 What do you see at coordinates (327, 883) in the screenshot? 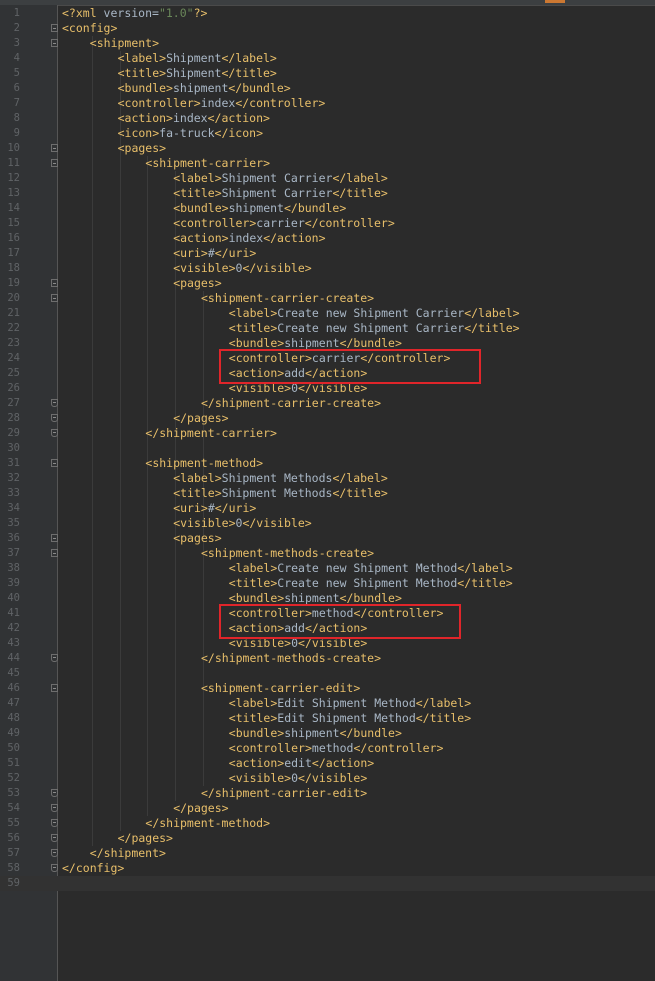
I see `code-line: 59` at bounding box center [327, 883].